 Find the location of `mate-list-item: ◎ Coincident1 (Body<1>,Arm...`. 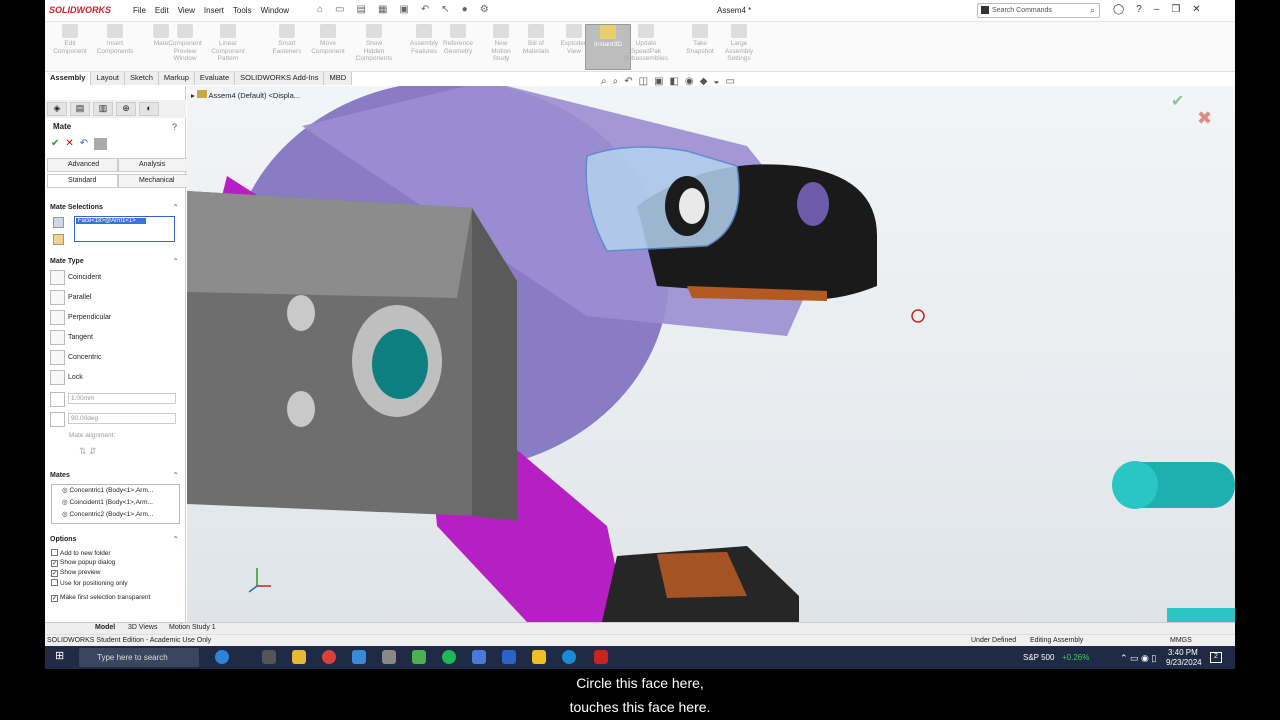

mate-list-item: ◎ Coincident1 (Body<1>,Arm... is located at coordinates (120, 503).